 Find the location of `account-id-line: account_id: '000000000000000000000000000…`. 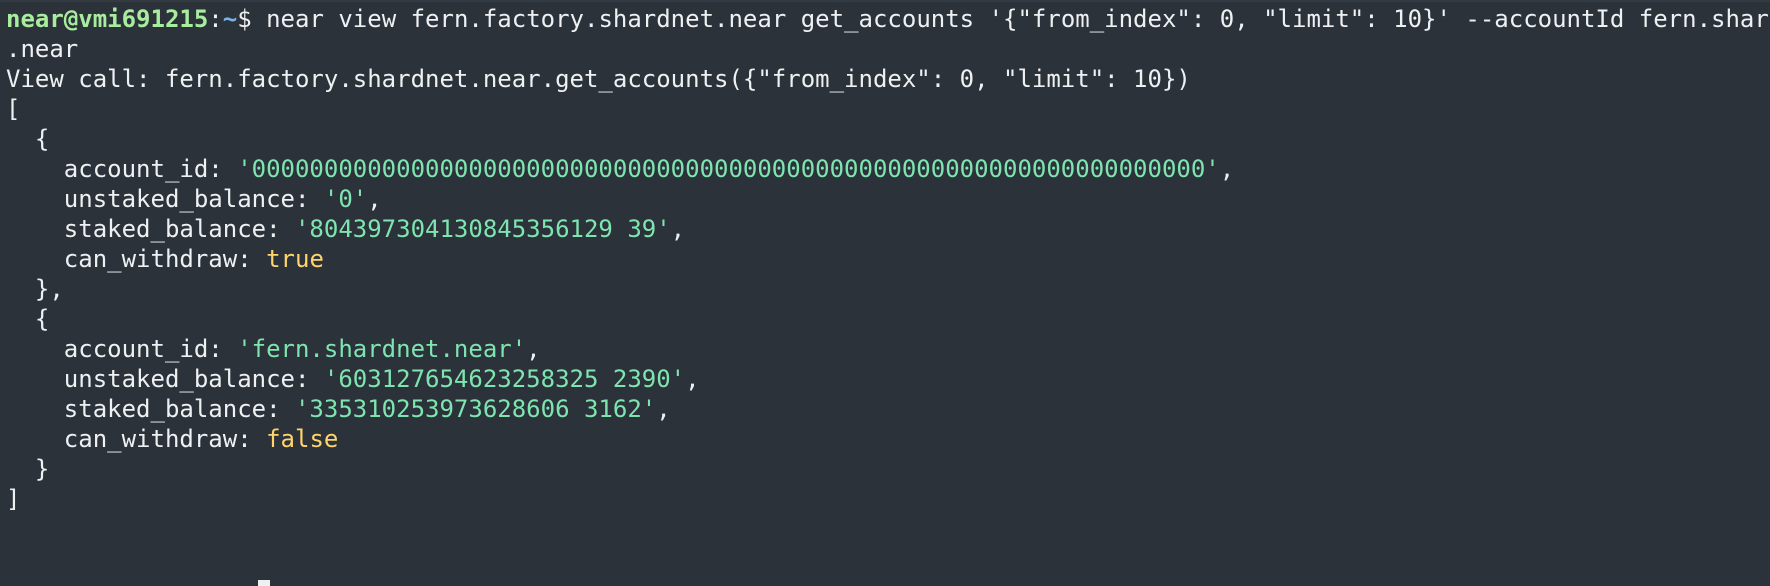

account-id-line: account_id: '000000000000000000000000000… is located at coordinates (620, 169).